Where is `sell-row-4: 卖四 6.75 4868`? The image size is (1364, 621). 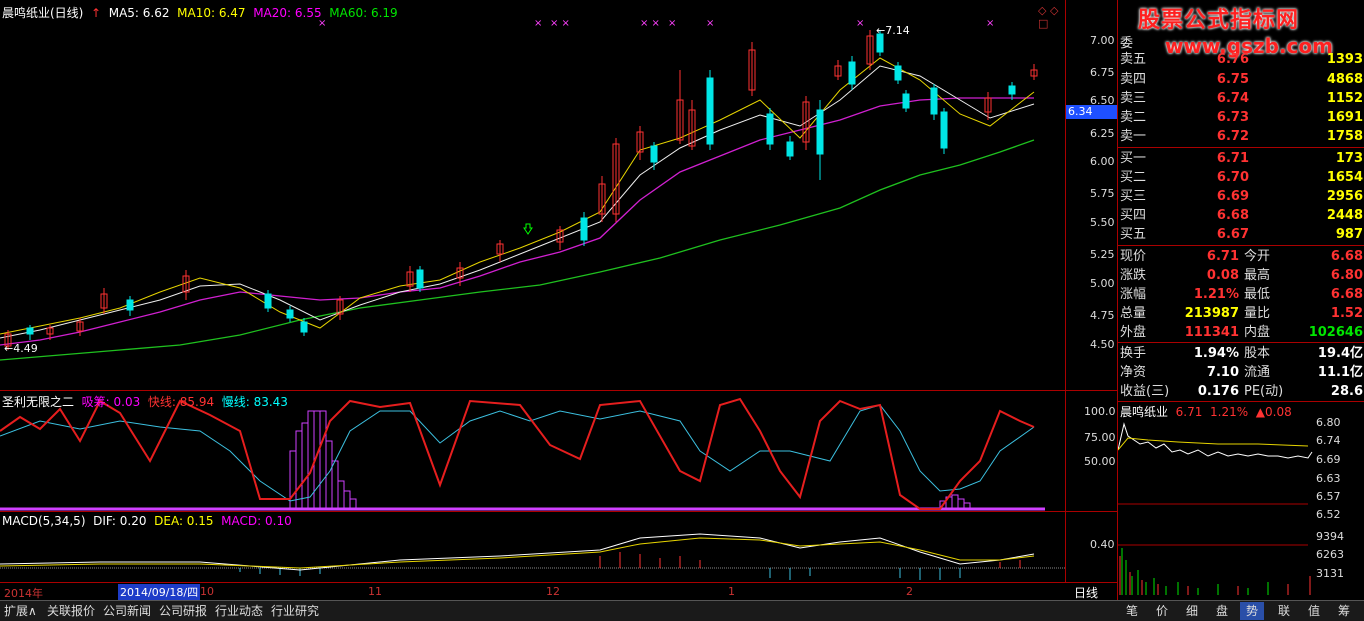 sell-row-4: 卖四 6.75 4868 is located at coordinates (1241, 79).